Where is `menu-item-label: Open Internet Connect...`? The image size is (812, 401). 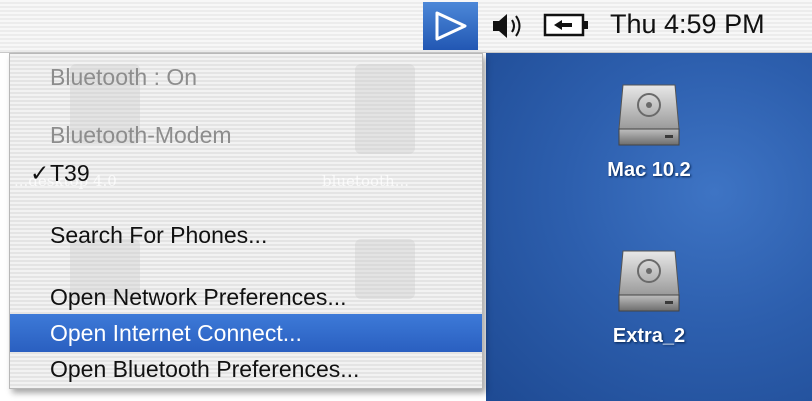
menu-item-label: Open Internet Connect... is located at coordinates (176, 333).